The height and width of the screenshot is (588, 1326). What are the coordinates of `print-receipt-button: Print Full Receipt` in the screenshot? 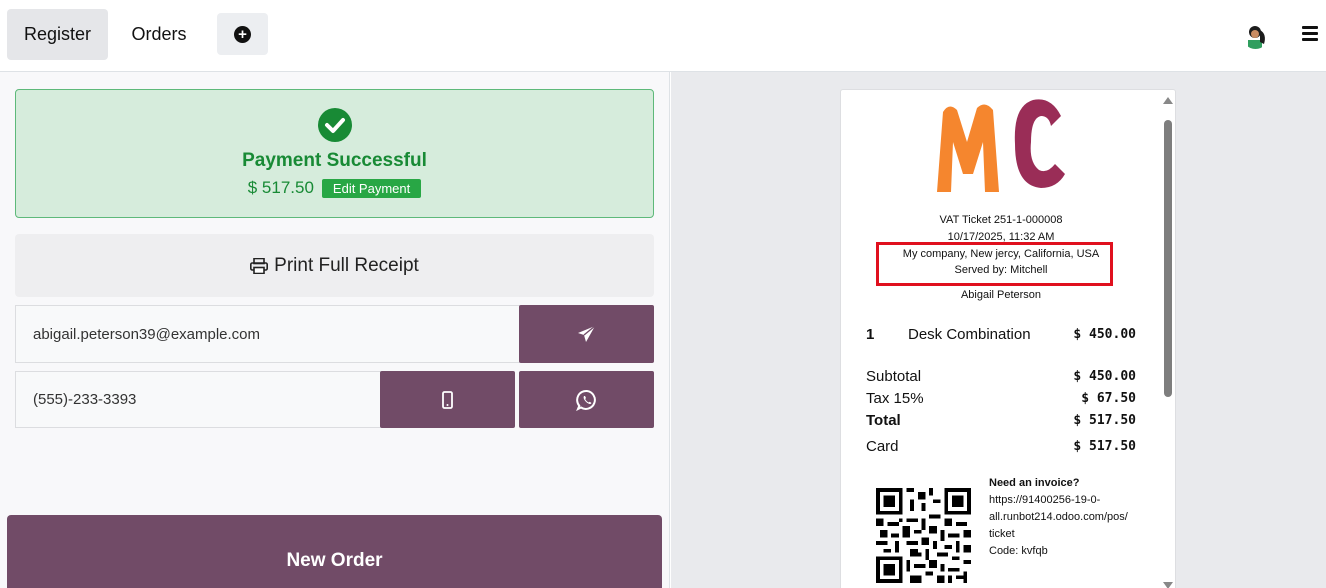 It's located at (334, 265).